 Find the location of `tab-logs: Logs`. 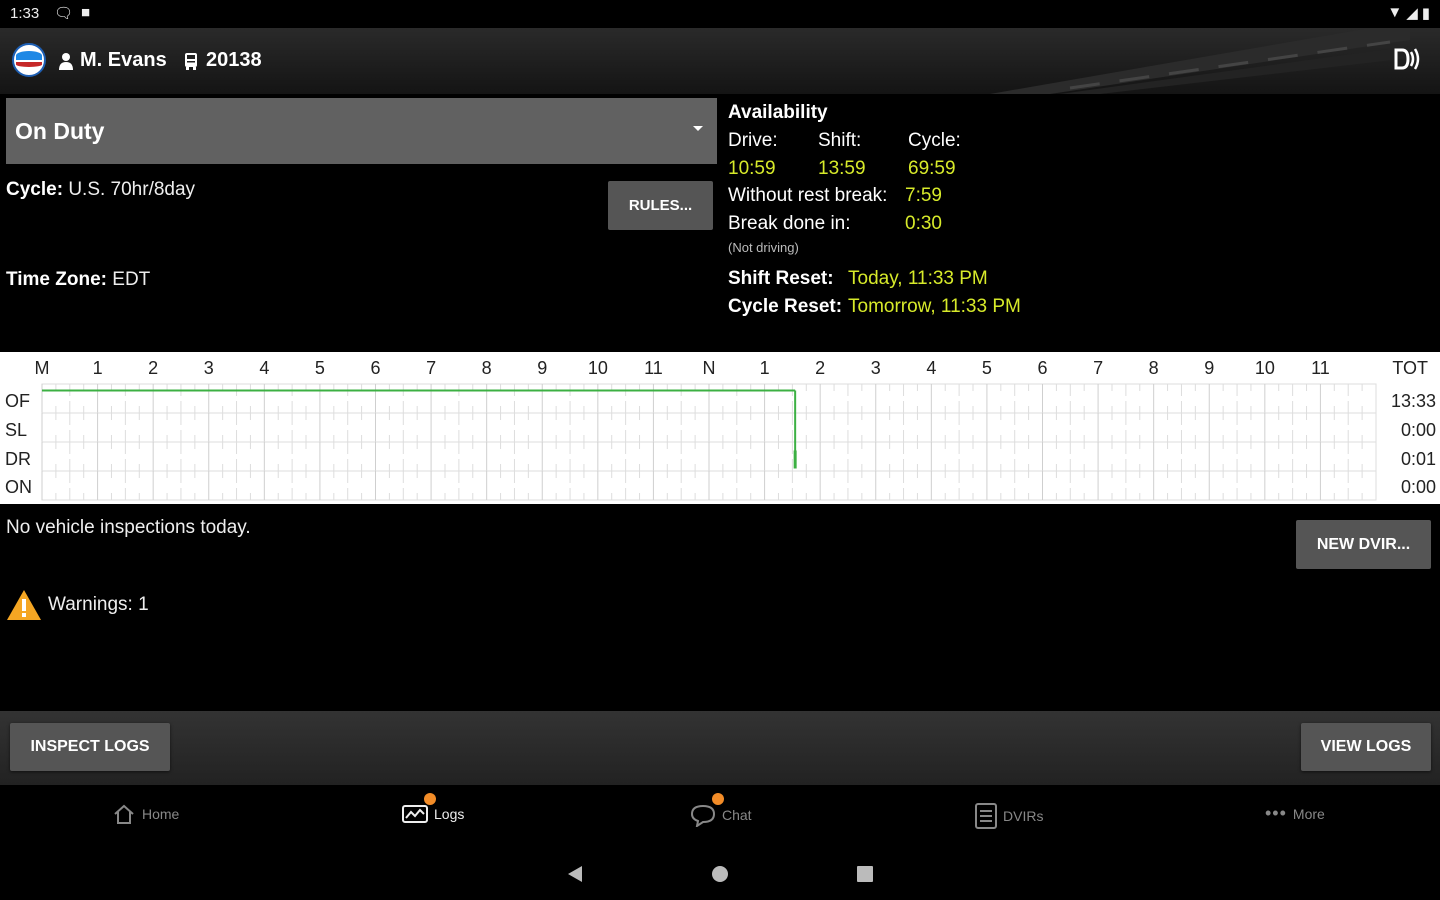

tab-logs: Logs is located at coordinates (433, 809).